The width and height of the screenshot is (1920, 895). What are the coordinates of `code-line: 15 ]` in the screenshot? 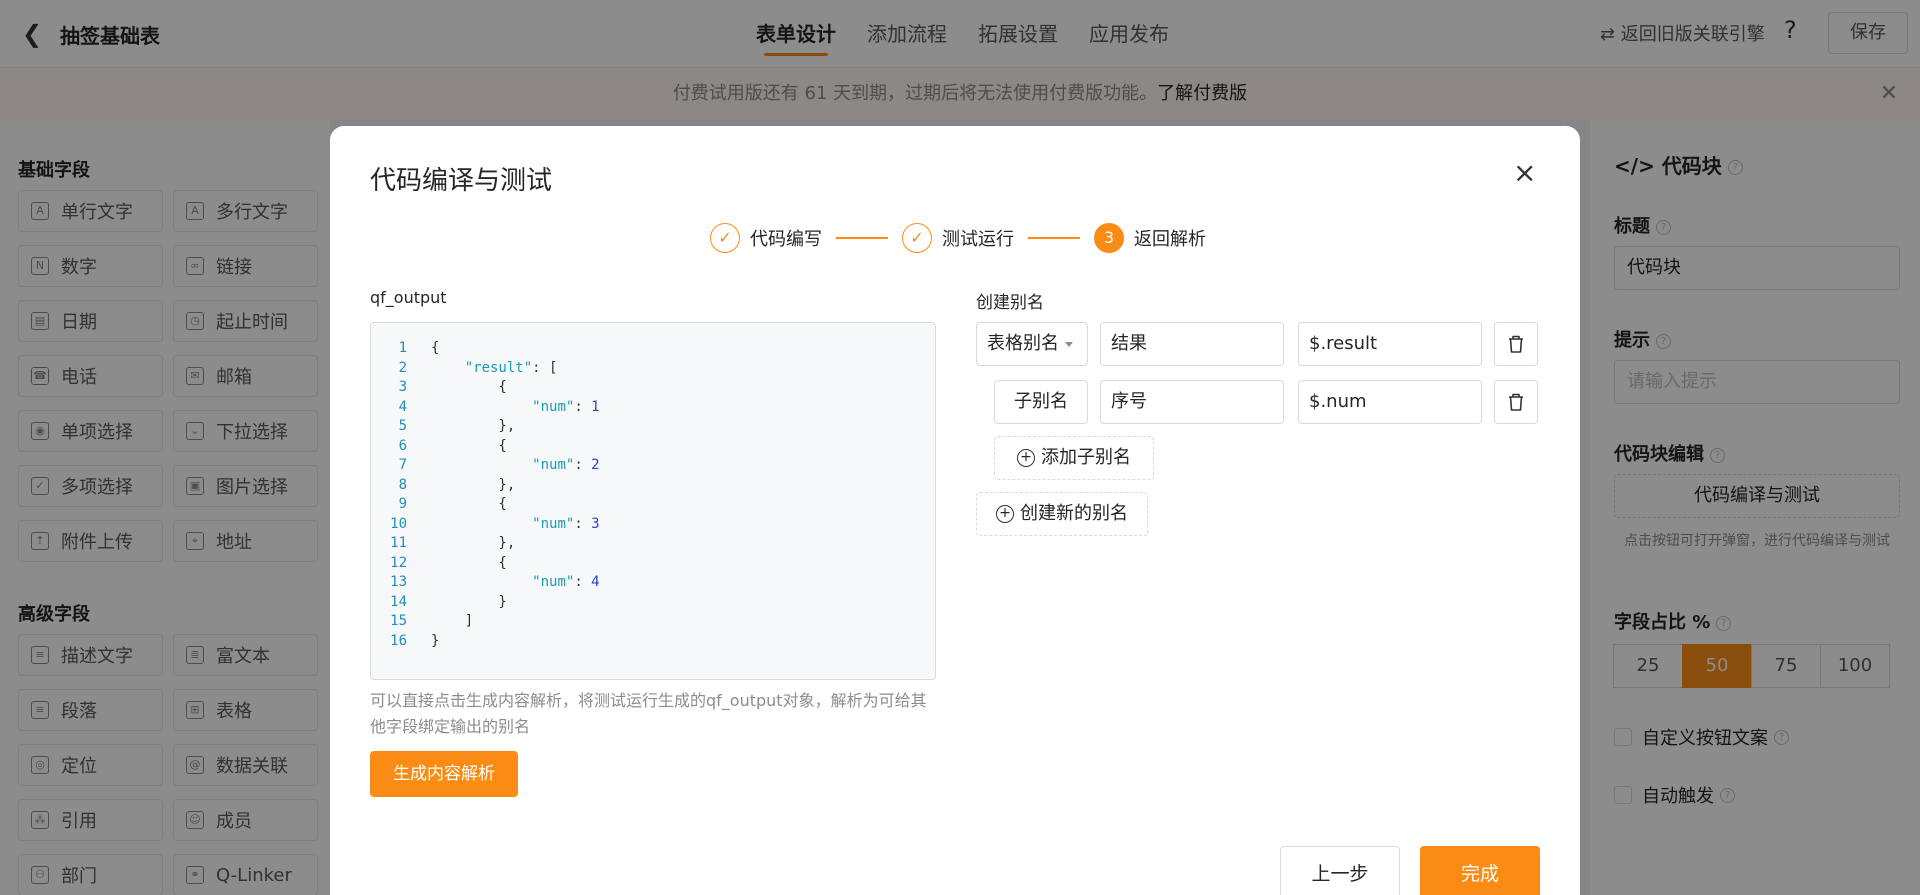 It's located at (432, 621).